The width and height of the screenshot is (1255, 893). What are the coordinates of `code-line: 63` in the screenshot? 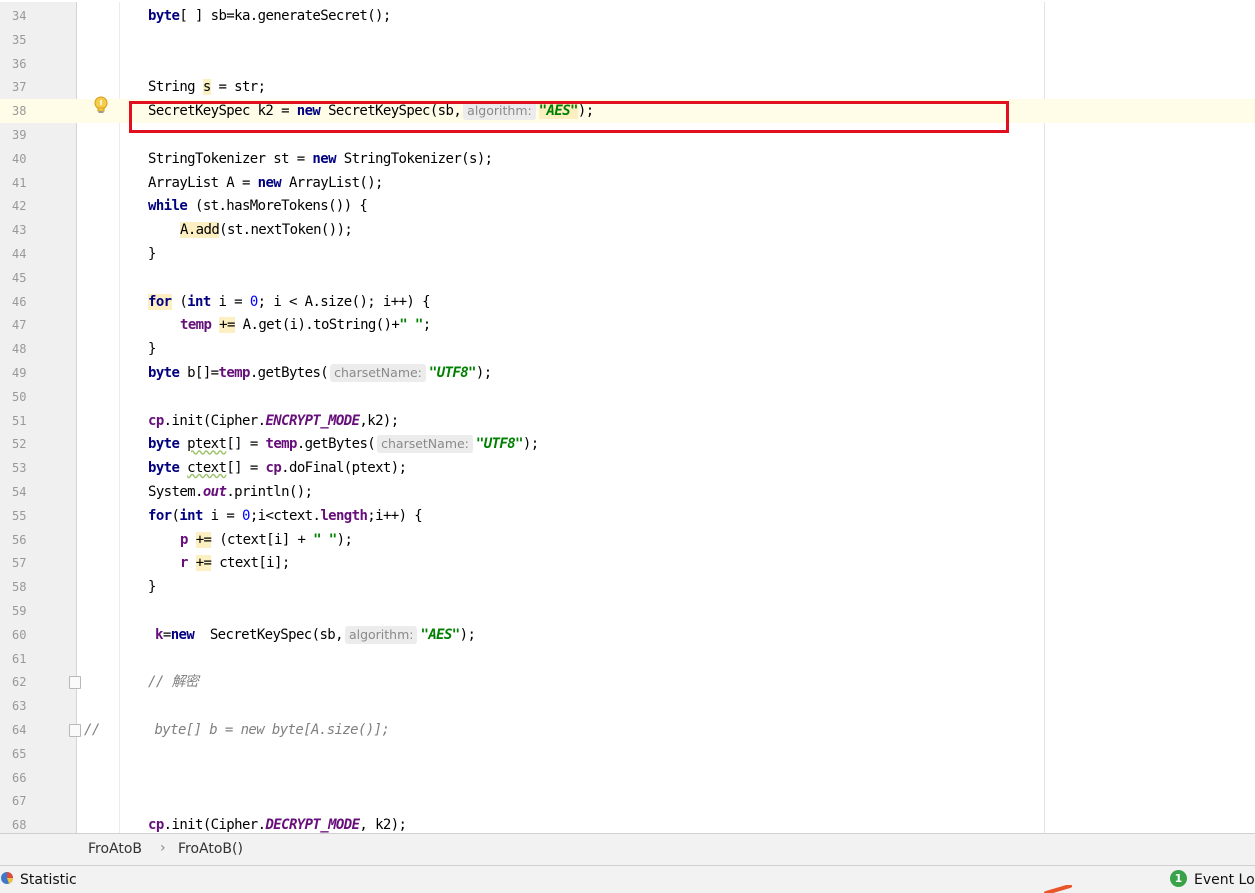 It's located at (627, 706).